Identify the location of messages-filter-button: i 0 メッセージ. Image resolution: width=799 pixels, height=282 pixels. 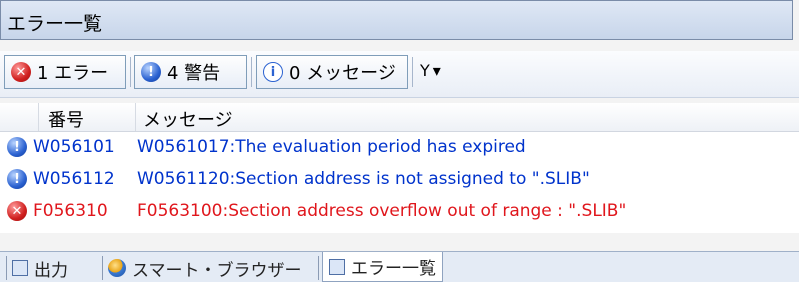
(332, 72).